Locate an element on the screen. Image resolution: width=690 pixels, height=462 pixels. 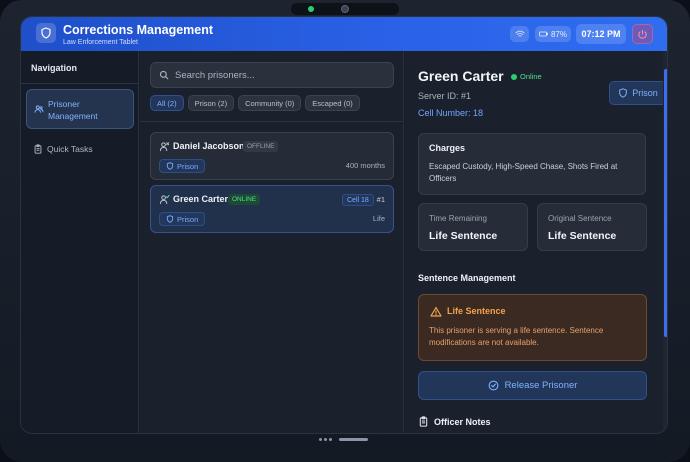
status-badge: OFFLINE is located at coordinates (261, 146).